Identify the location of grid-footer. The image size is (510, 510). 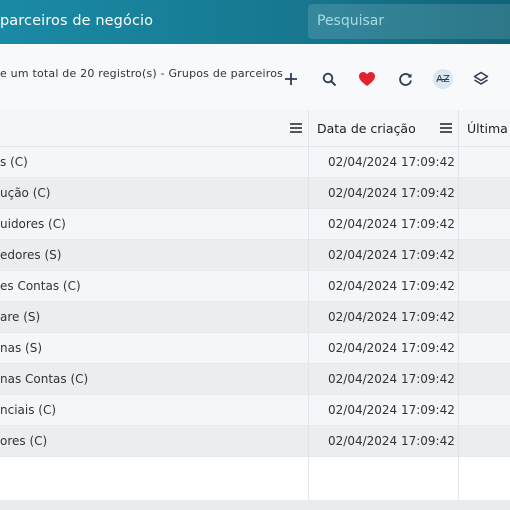
(255, 505).